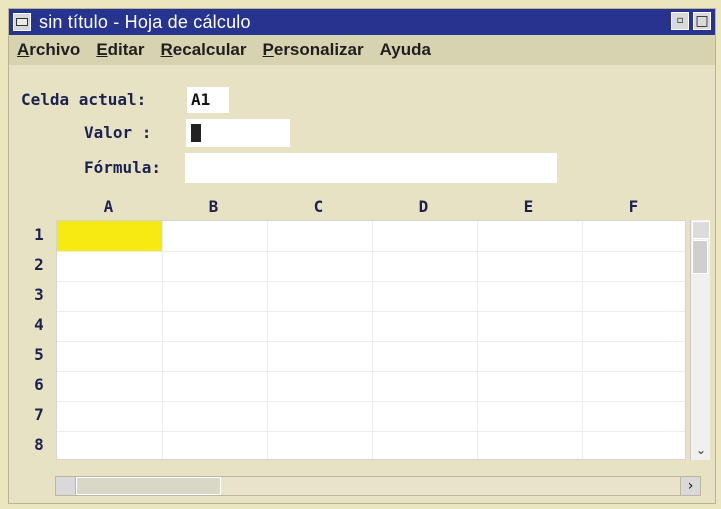 Image resolution: width=721 pixels, height=509 pixels. What do you see at coordinates (378, 486) in the screenshot?
I see `horizontal-scrollbar: ›` at bounding box center [378, 486].